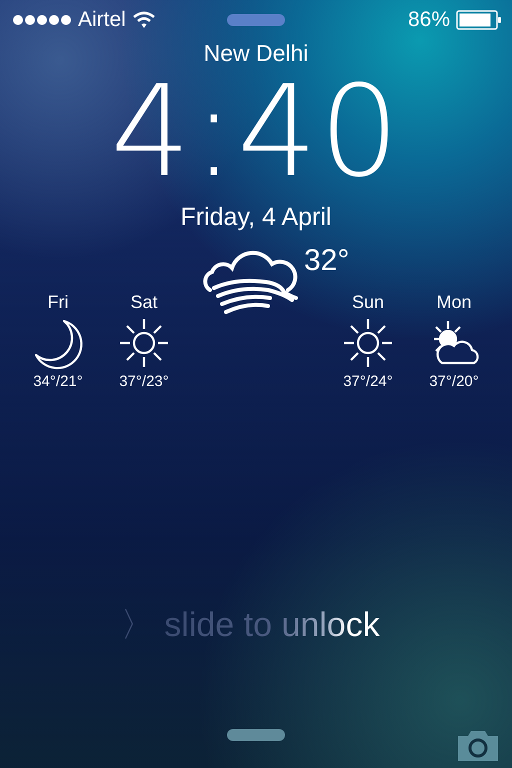 Image resolution: width=512 pixels, height=768 pixels. What do you see at coordinates (42, 20) in the screenshot?
I see `signal-icon` at bounding box center [42, 20].